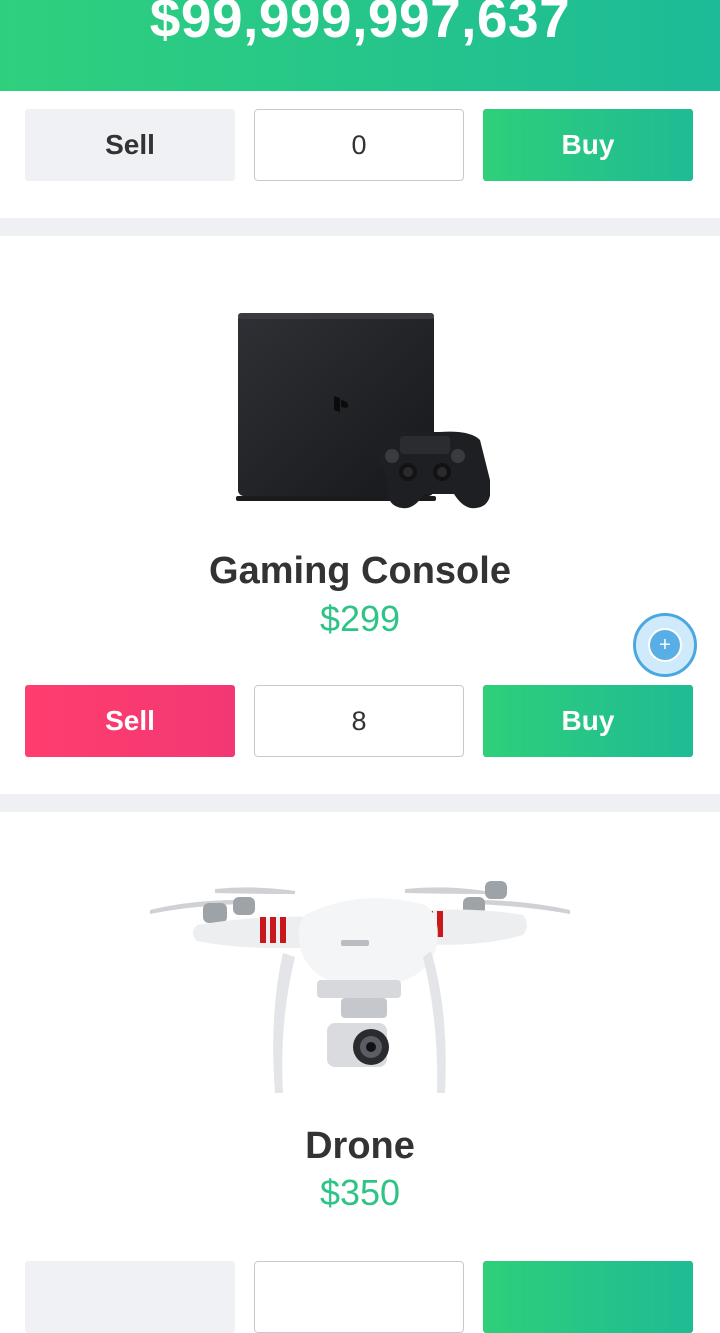 Image resolution: width=720 pixels, height=1333 pixels. I want to click on product-price: $299, so click(360, 618).